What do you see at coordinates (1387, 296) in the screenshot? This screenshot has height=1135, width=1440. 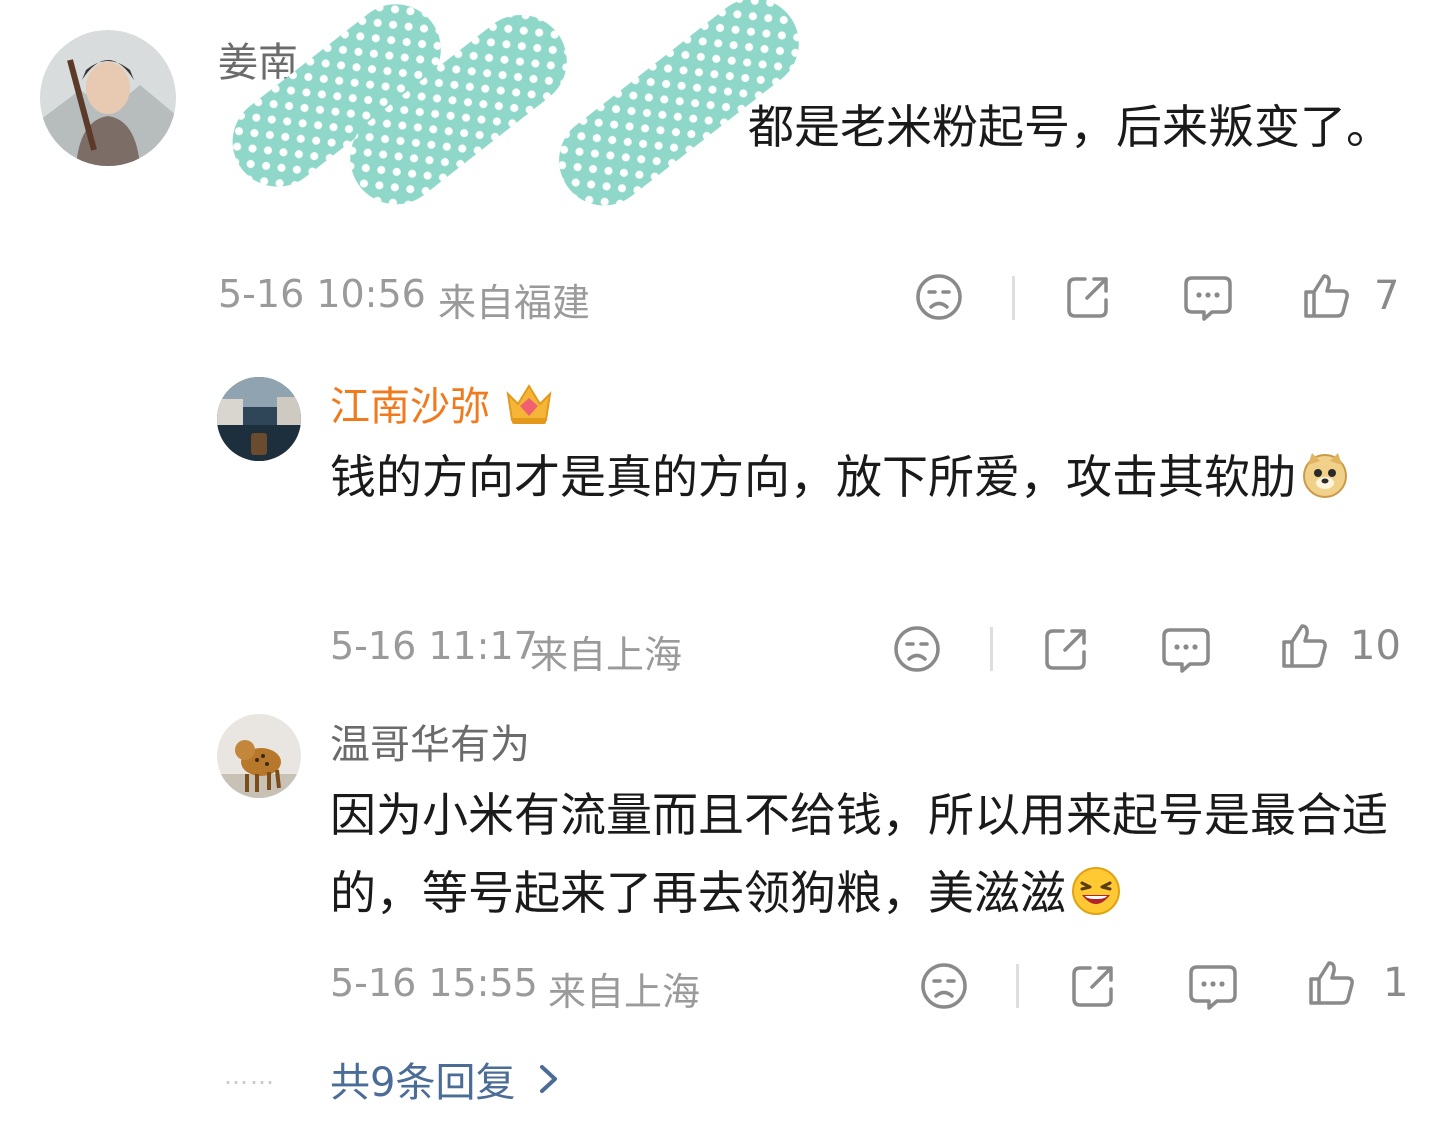 I see `like-count: 7` at bounding box center [1387, 296].